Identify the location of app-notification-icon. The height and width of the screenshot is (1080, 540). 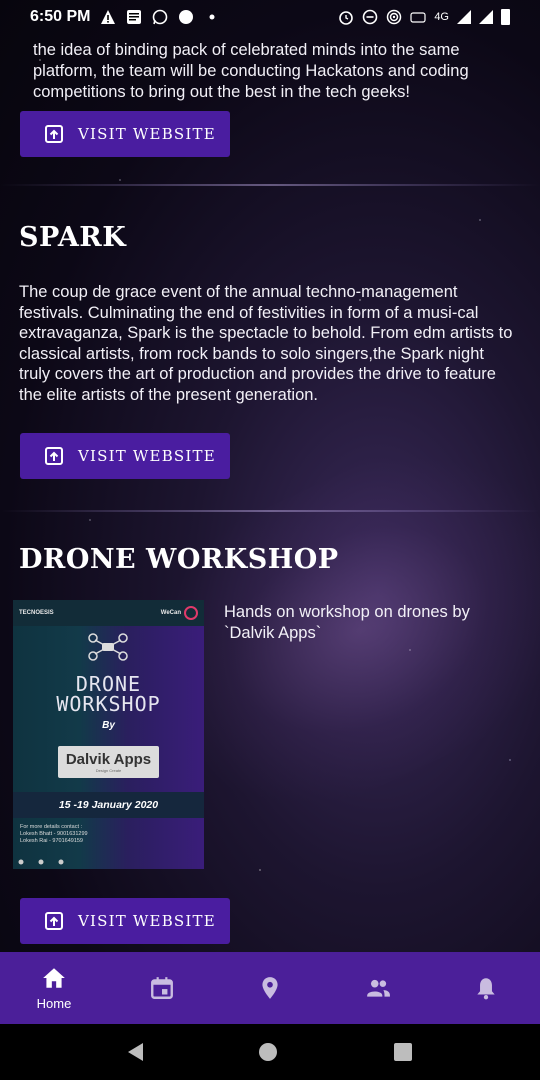
(186, 17).